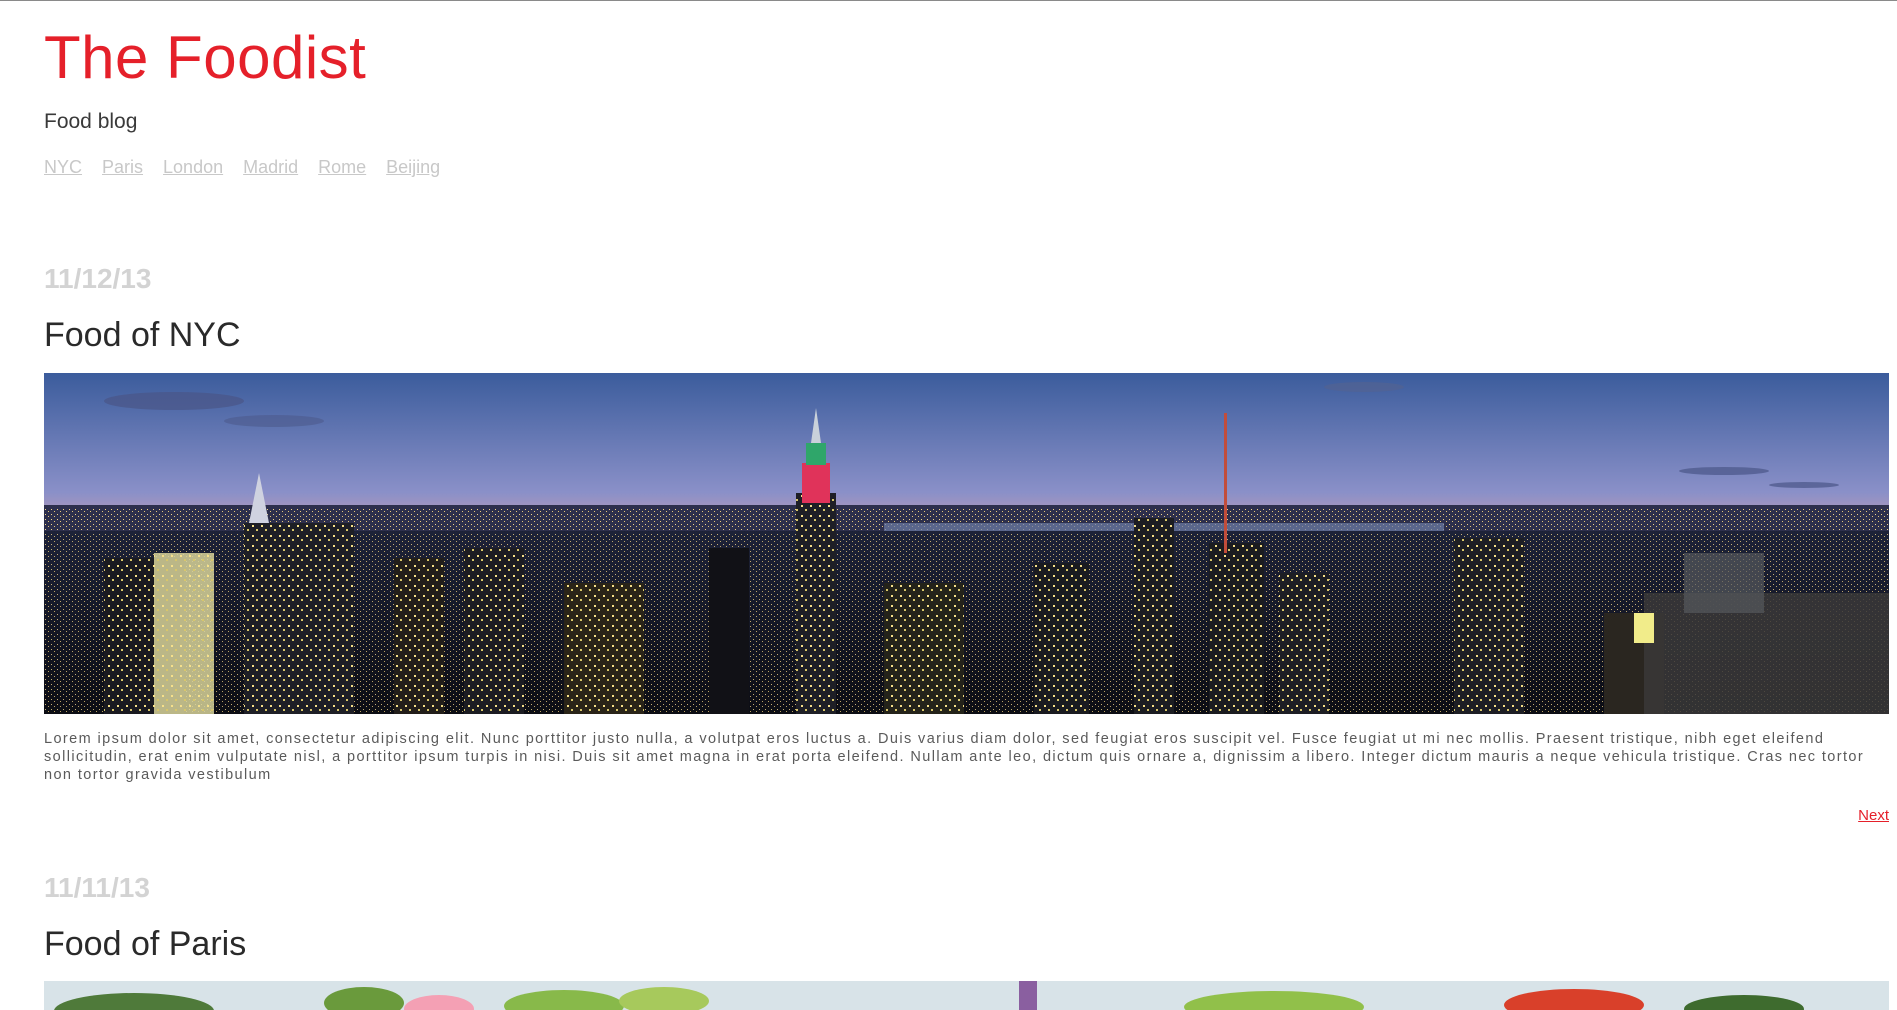  Describe the element at coordinates (63, 167) in the screenshot. I see `nav-link-nyc: NYC` at that location.